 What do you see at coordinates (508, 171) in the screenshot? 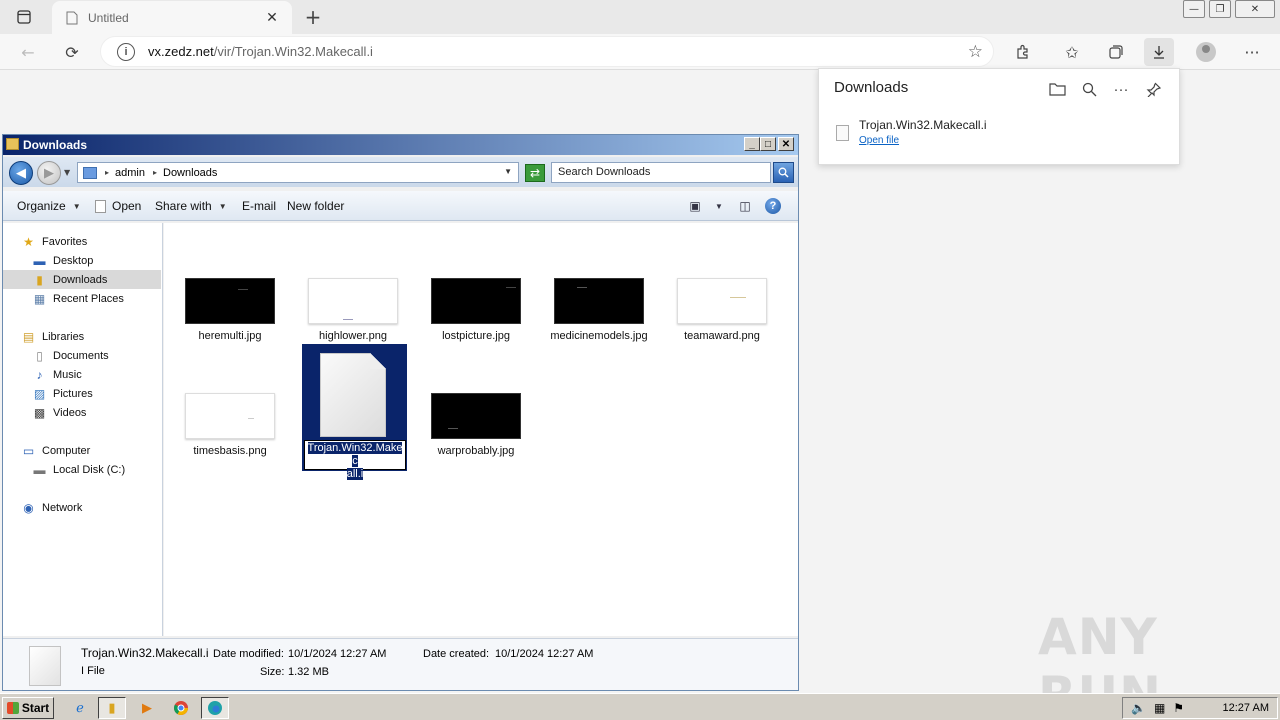
I see `path-dropdown-icon: ▼` at bounding box center [508, 171].